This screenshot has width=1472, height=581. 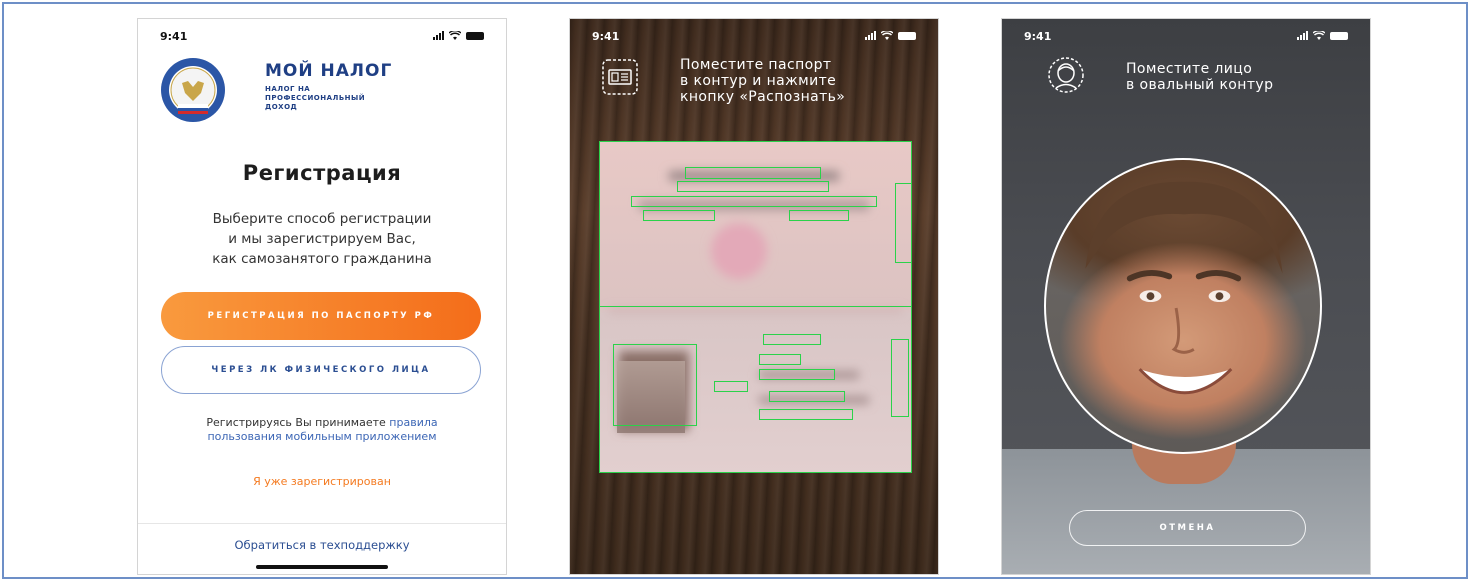 I want to click on face-oval-frame, so click(x=1183, y=306).